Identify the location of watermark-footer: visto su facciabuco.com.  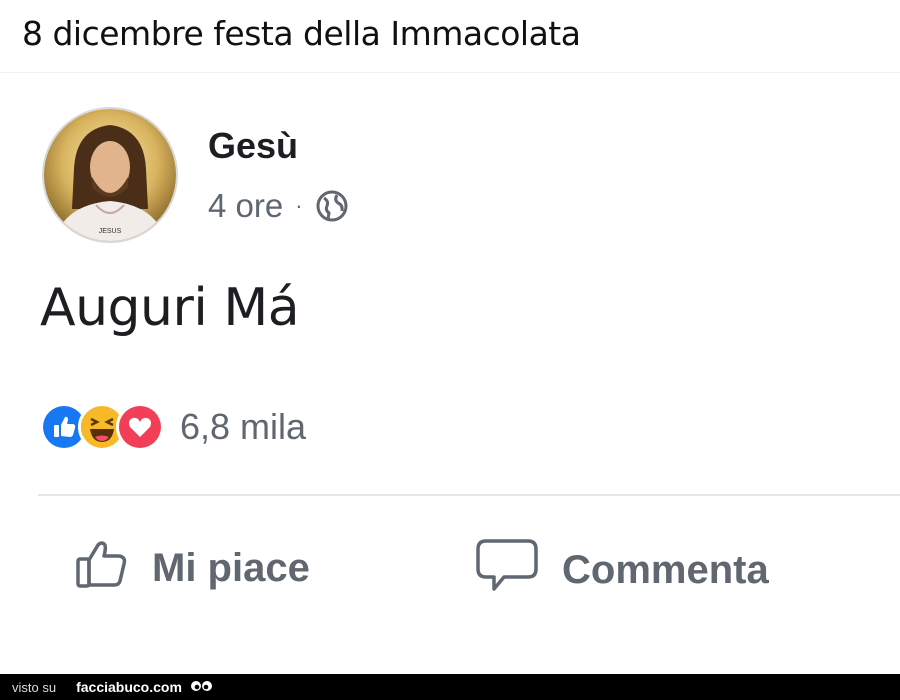
(450, 687).